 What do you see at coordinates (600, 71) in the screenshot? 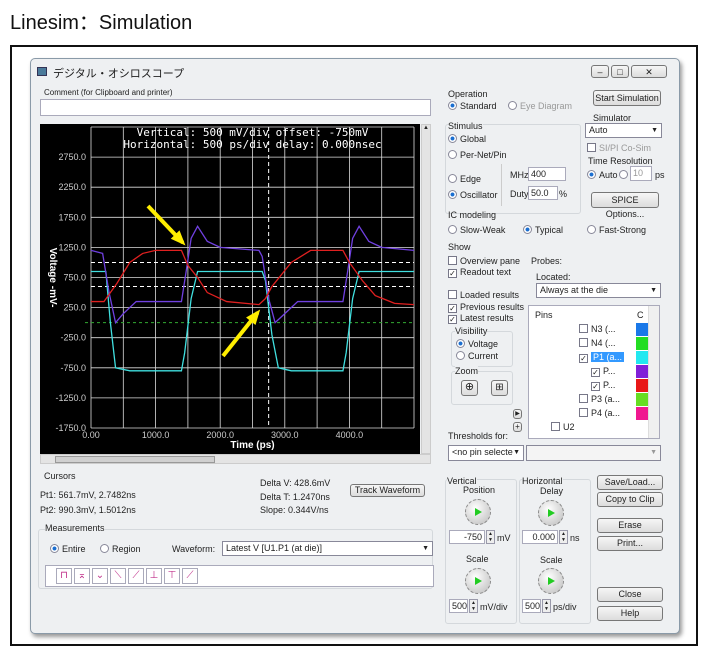
I see `minimize-button: –` at bounding box center [600, 71].